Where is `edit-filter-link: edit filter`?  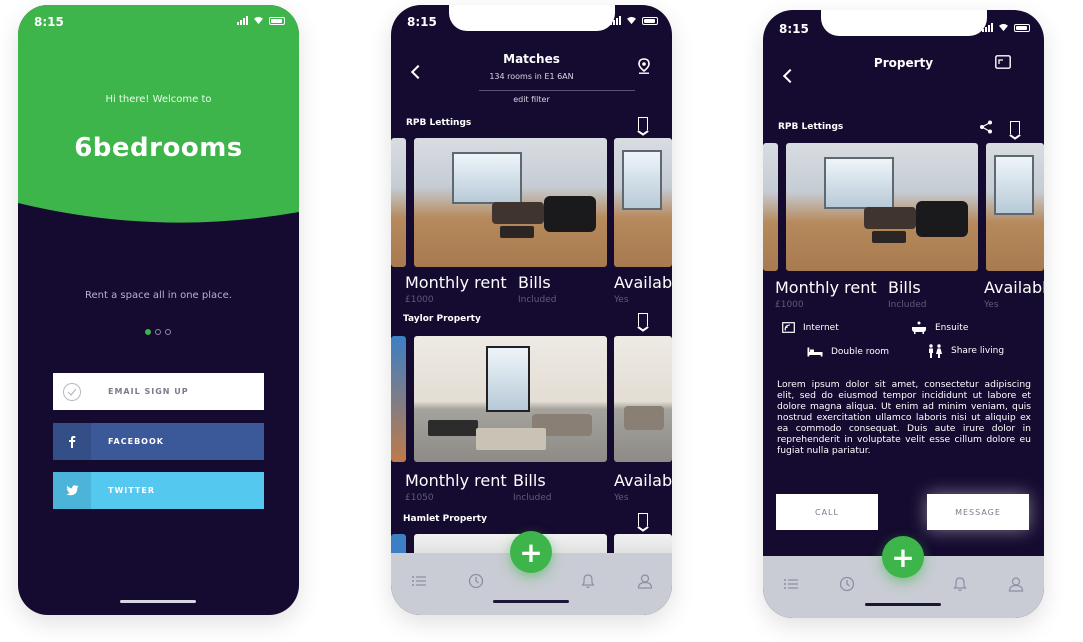 edit-filter-link: edit filter is located at coordinates (531, 99).